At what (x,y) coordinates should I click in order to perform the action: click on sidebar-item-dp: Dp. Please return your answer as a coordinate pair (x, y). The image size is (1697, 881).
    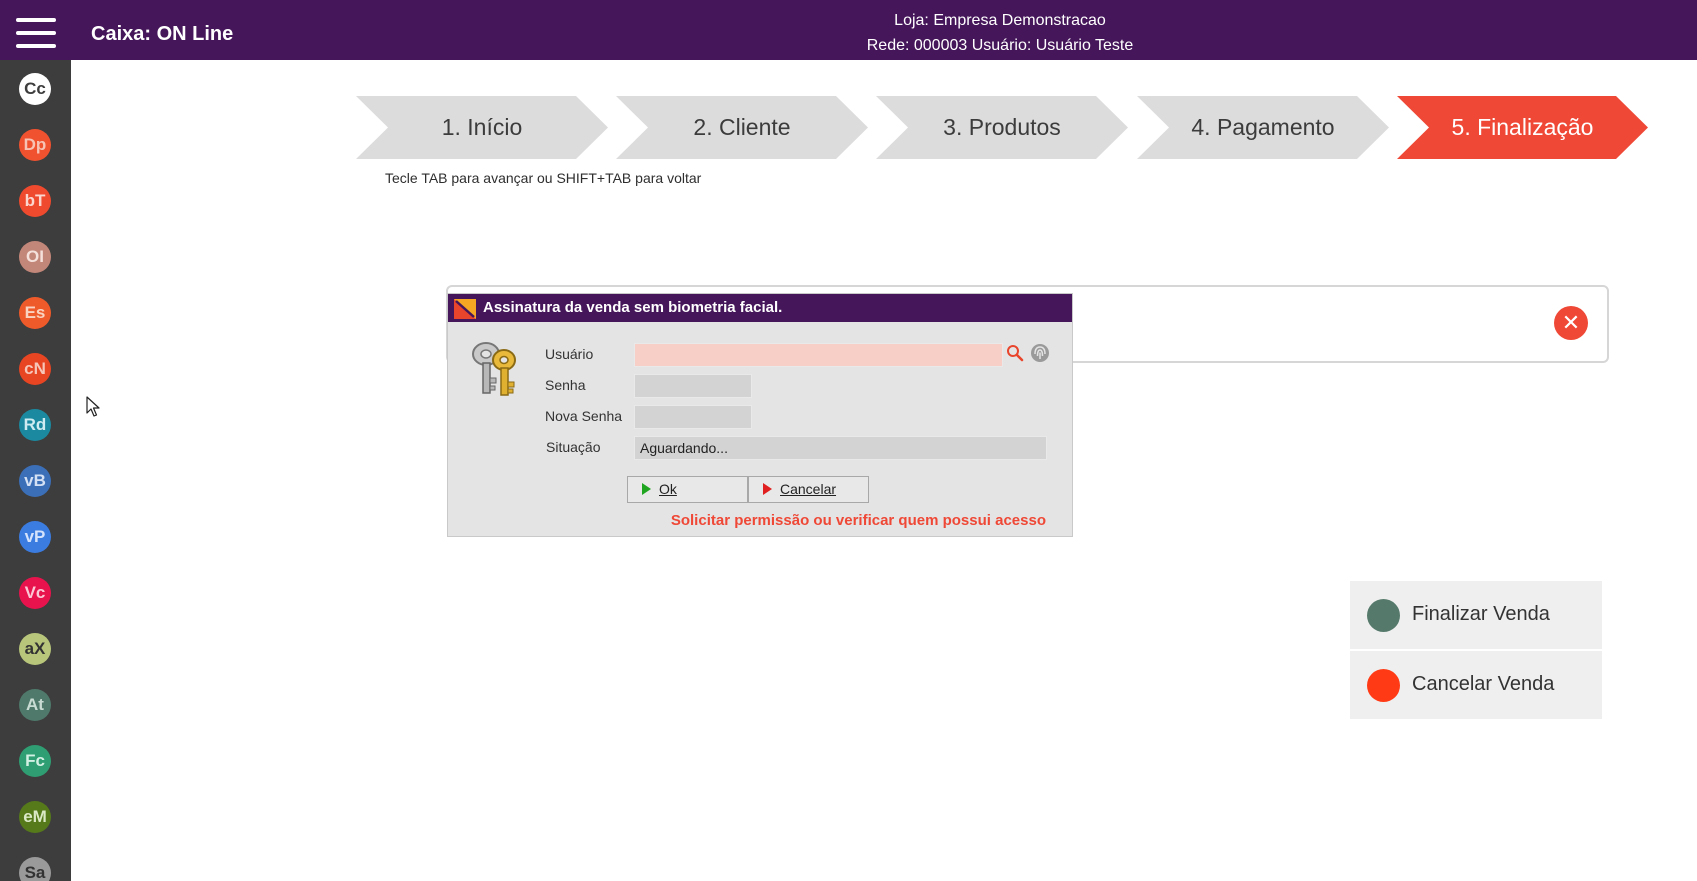
    Looking at the image, I should click on (35, 145).